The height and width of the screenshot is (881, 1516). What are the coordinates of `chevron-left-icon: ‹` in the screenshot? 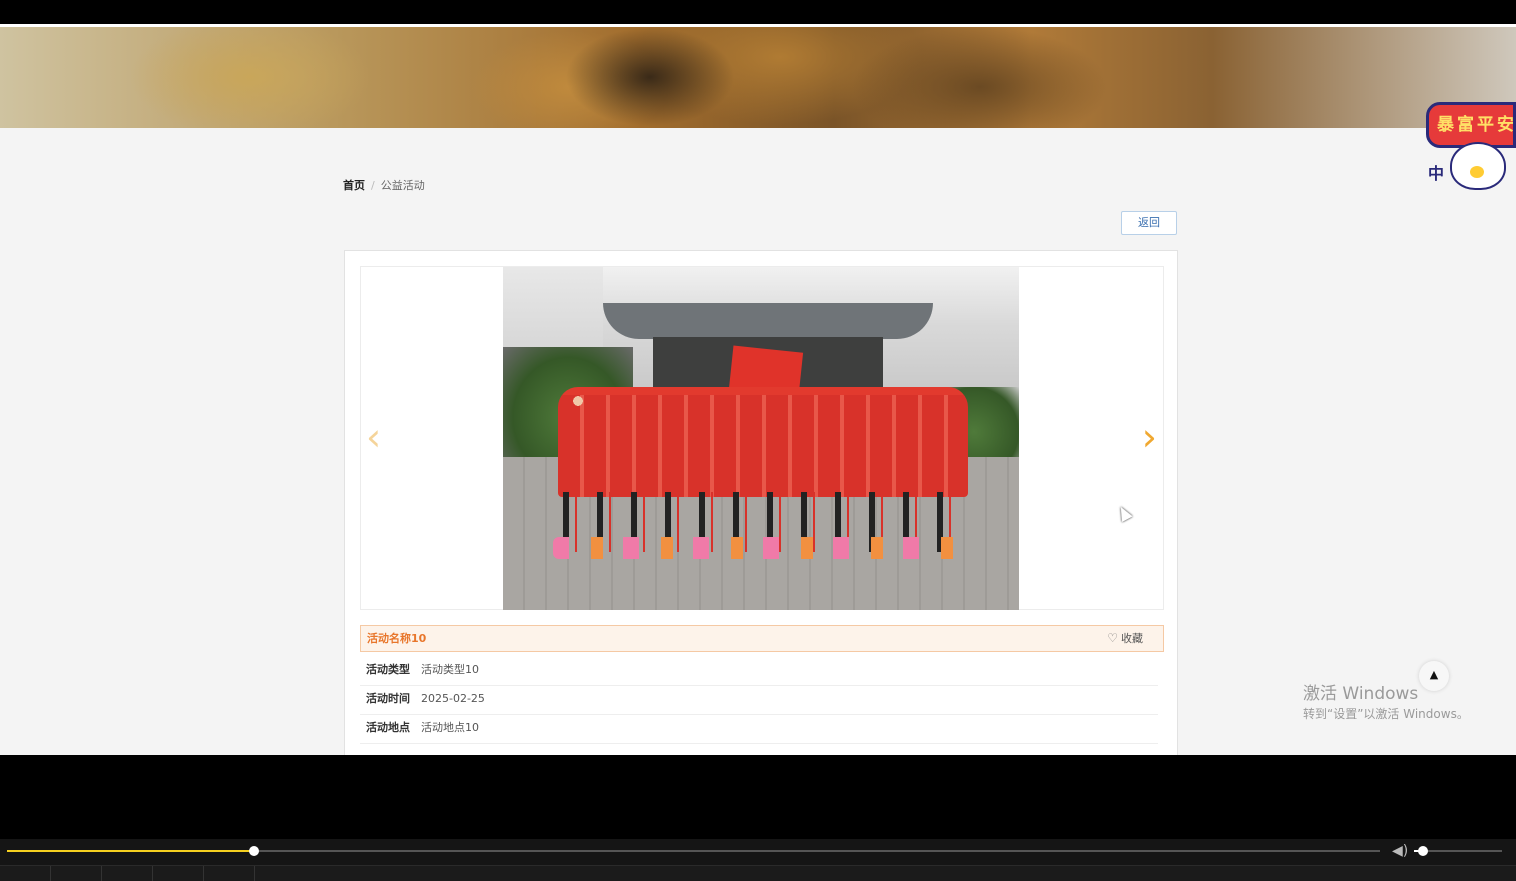 It's located at (373, 437).